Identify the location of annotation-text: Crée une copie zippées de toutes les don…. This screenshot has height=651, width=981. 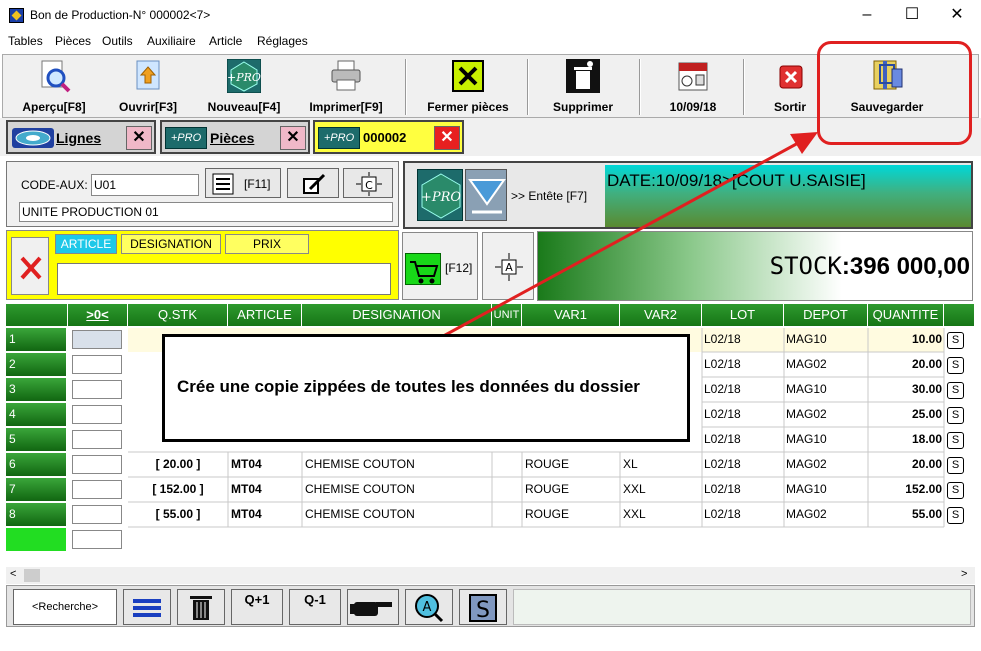
(408, 386).